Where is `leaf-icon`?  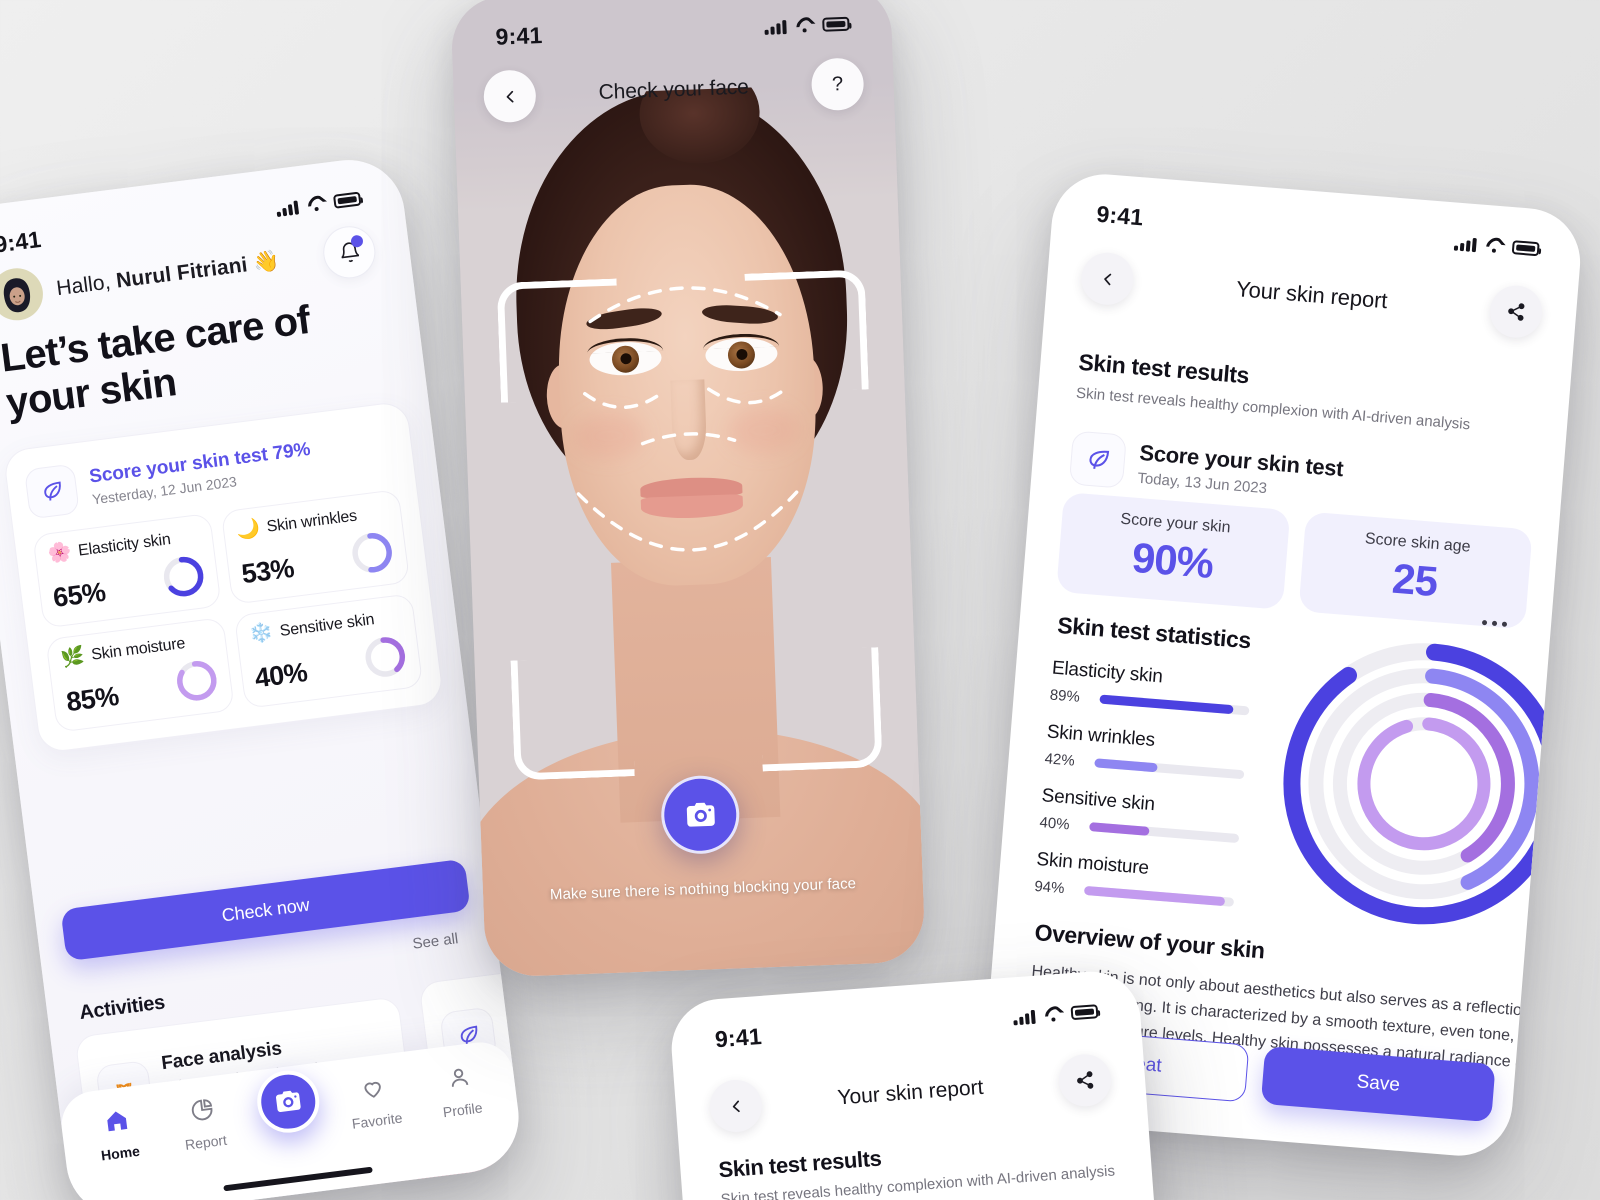
leaf-icon is located at coordinates (52, 491).